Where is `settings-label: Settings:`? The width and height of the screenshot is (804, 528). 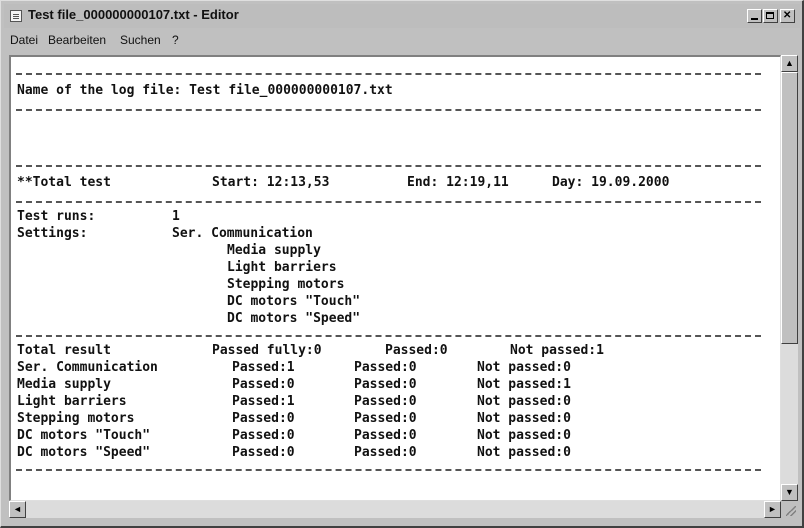
settings-label: Settings: is located at coordinates (52, 233).